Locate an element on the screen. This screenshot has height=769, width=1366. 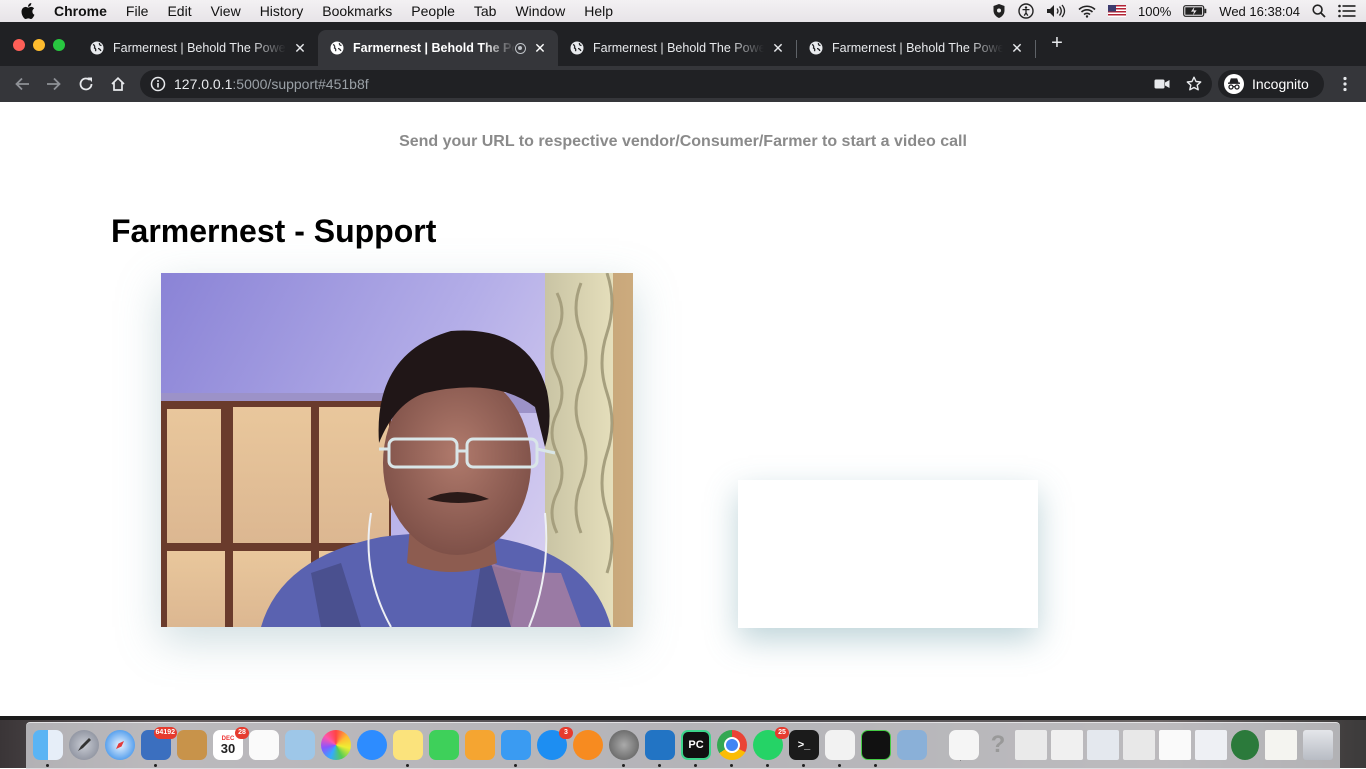
forward-button is located at coordinates (54, 84).